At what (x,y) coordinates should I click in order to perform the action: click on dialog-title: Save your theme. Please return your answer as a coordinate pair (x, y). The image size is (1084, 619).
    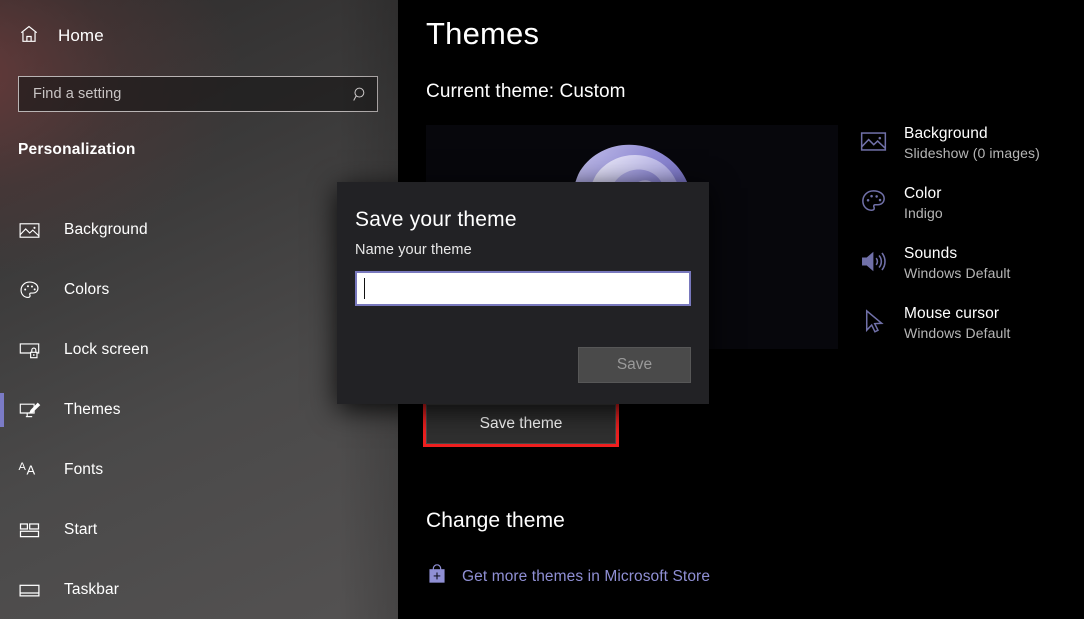
    Looking at the image, I should click on (436, 219).